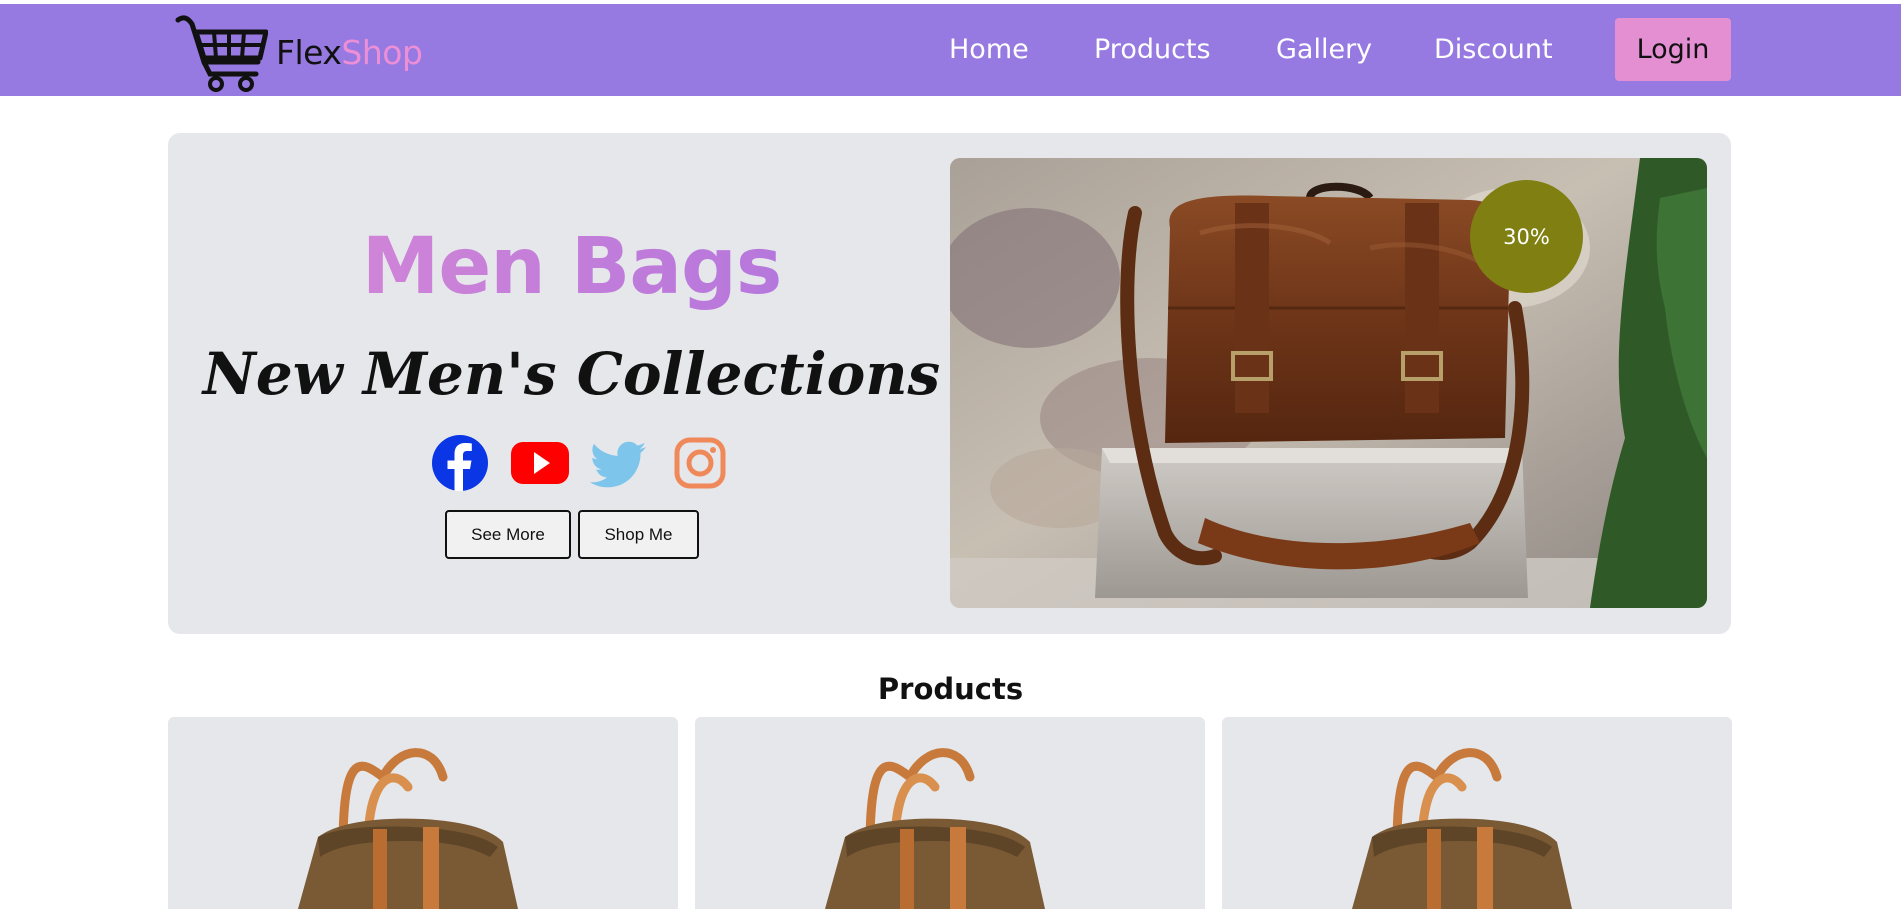  Describe the element at coordinates (540, 463) in the screenshot. I see `youtube-icon` at that location.